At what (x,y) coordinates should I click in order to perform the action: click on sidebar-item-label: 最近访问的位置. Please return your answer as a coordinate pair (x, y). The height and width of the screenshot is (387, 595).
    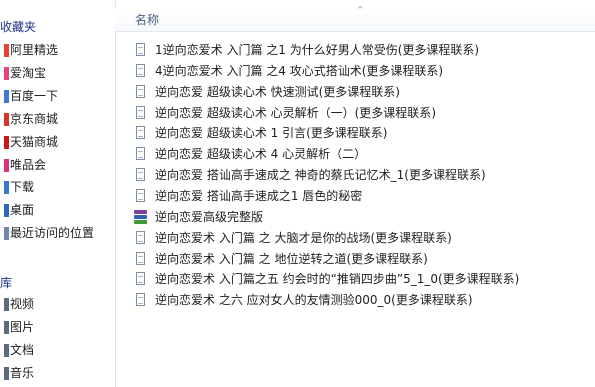
    Looking at the image, I should click on (52, 233).